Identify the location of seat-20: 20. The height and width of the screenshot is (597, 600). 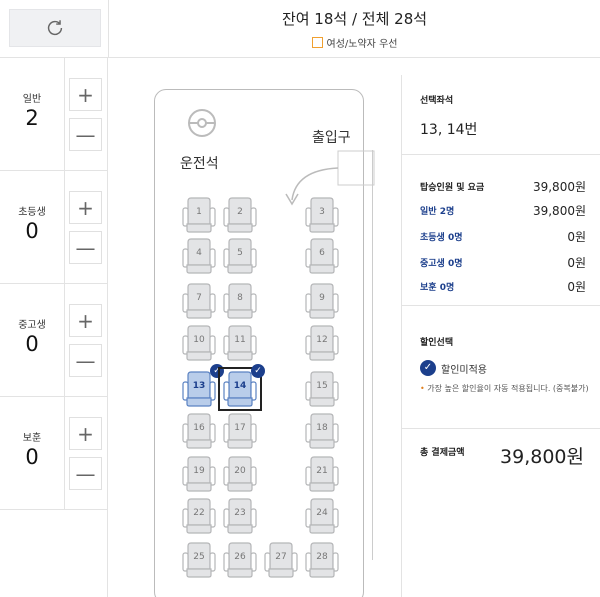
(240, 474).